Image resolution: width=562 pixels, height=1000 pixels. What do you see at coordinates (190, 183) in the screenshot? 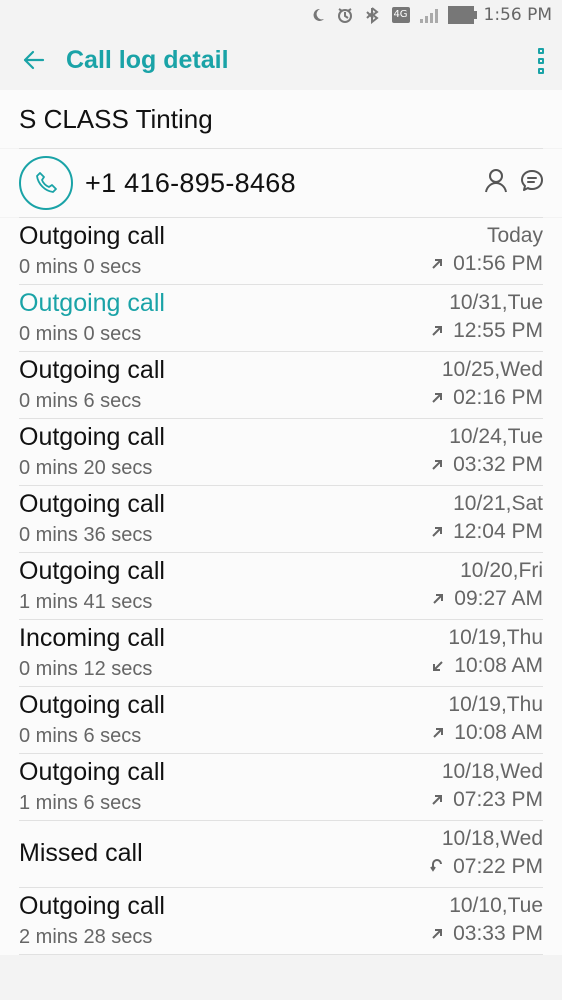
I see `phone-number: +1 416-895-8468` at bounding box center [190, 183].